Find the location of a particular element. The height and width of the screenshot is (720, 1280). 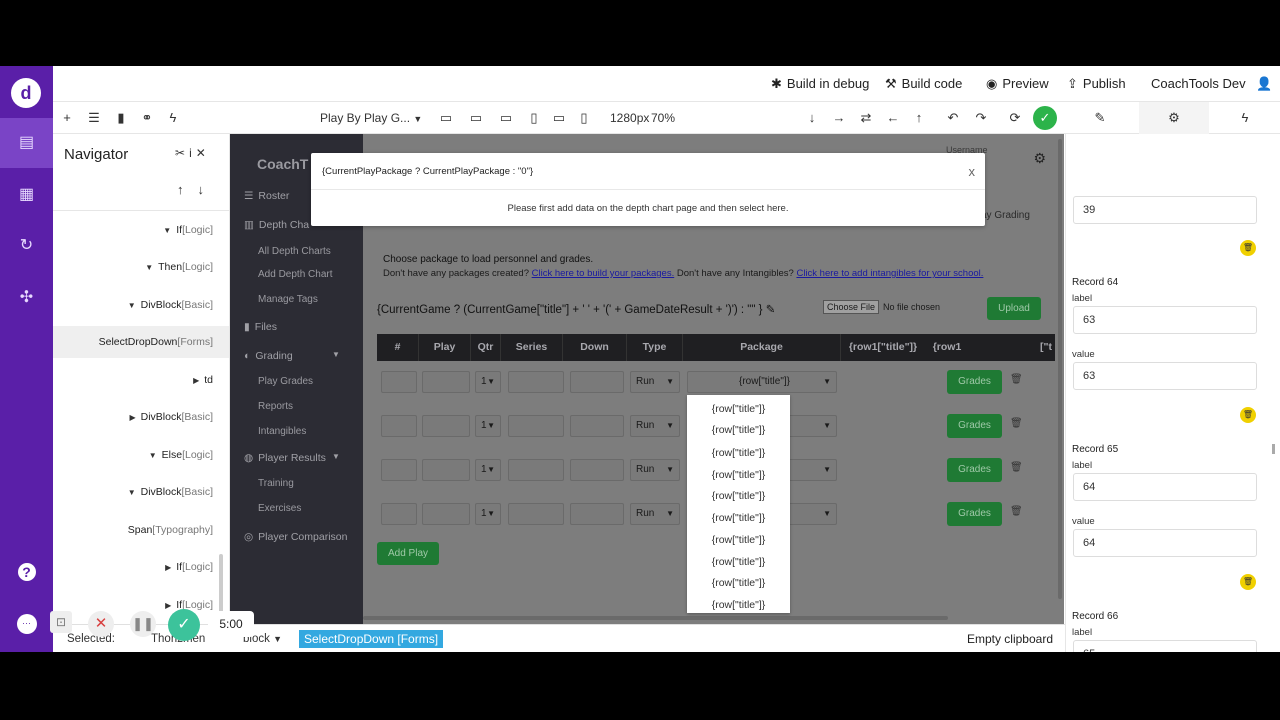

properties-scrollbar is located at coordinates (1273, 449).